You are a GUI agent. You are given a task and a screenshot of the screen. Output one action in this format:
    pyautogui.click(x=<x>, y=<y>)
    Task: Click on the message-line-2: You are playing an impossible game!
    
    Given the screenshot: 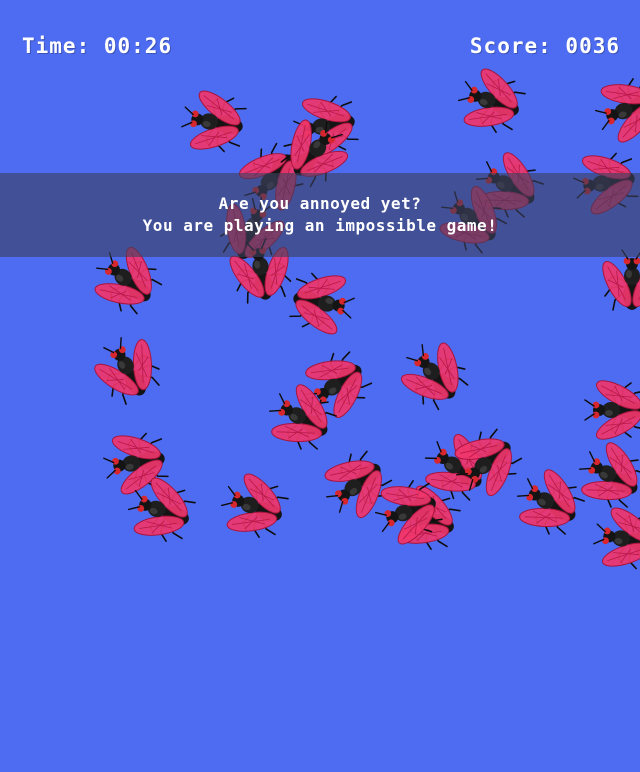 What is the action you would take?
    pyautogui.click(x=320, y=225)
    